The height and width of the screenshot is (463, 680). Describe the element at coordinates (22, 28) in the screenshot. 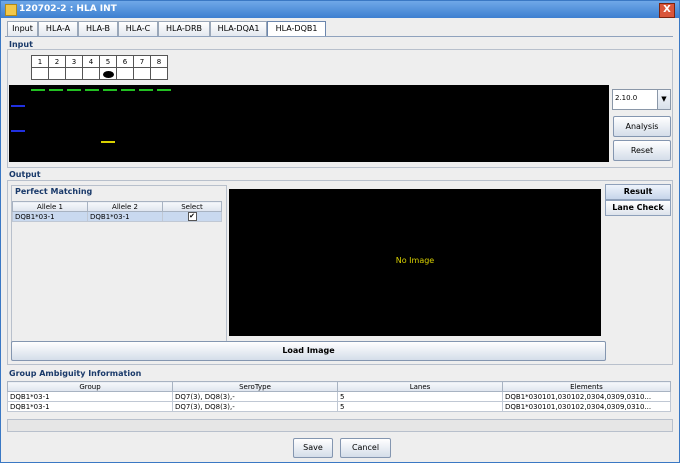

I see `tab-input: Input` at that location.